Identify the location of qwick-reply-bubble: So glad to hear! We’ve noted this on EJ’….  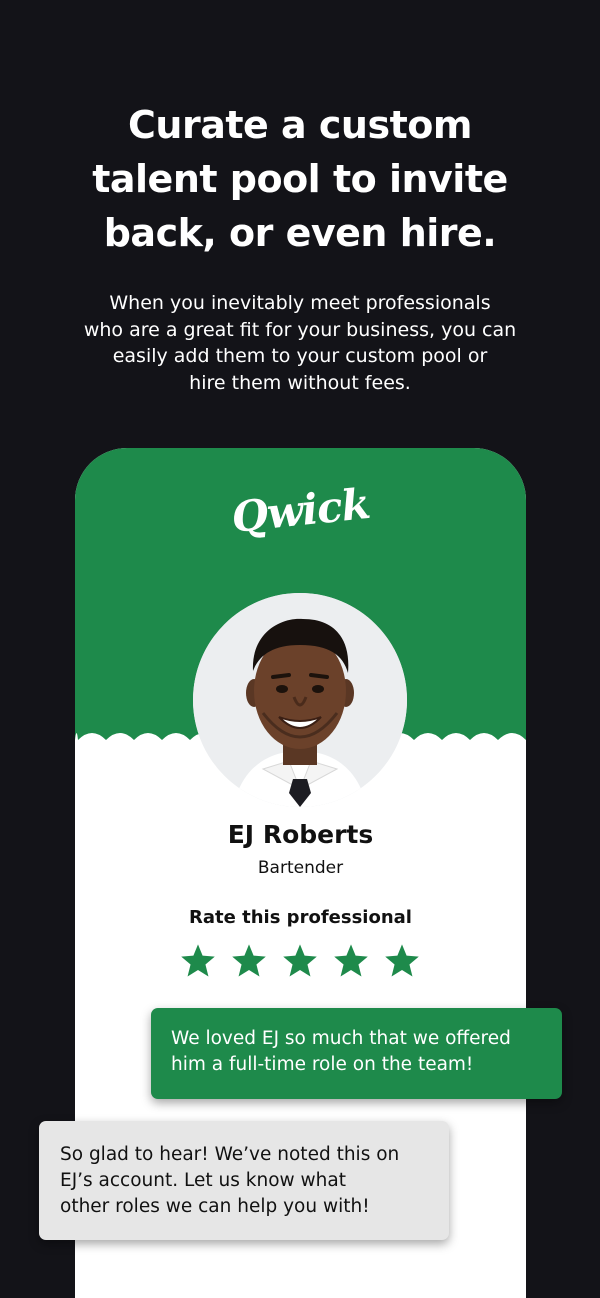
(244, 1180).